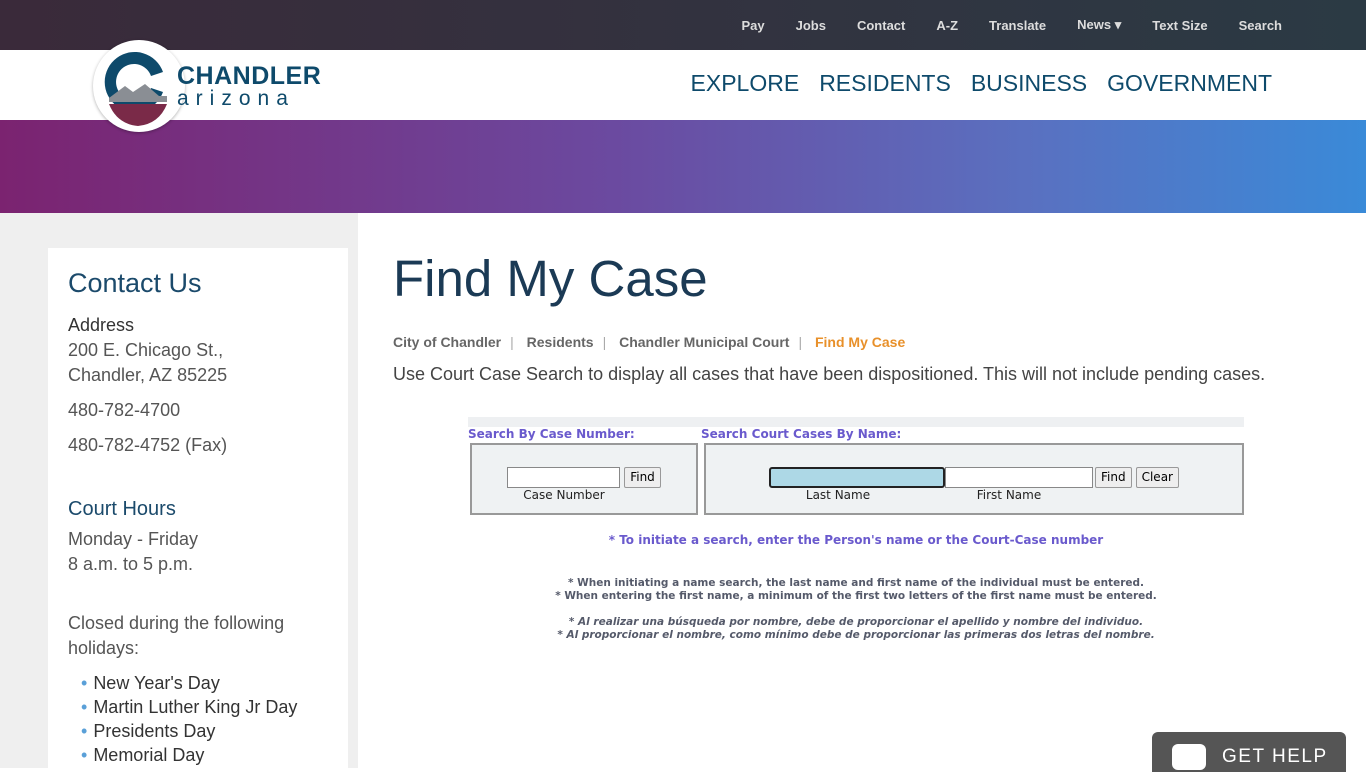 The image size is (1366, 772). I want to click on breadcrumb-city: City of Chandler, so click(447, 342).